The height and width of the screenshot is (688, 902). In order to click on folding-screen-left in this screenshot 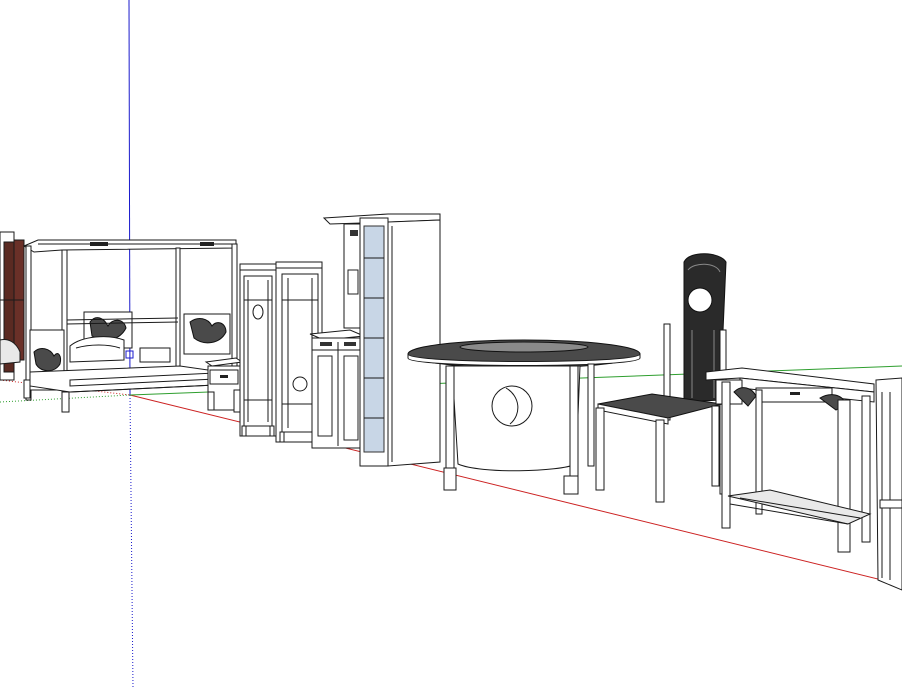, I will do `click(258, 350)`.